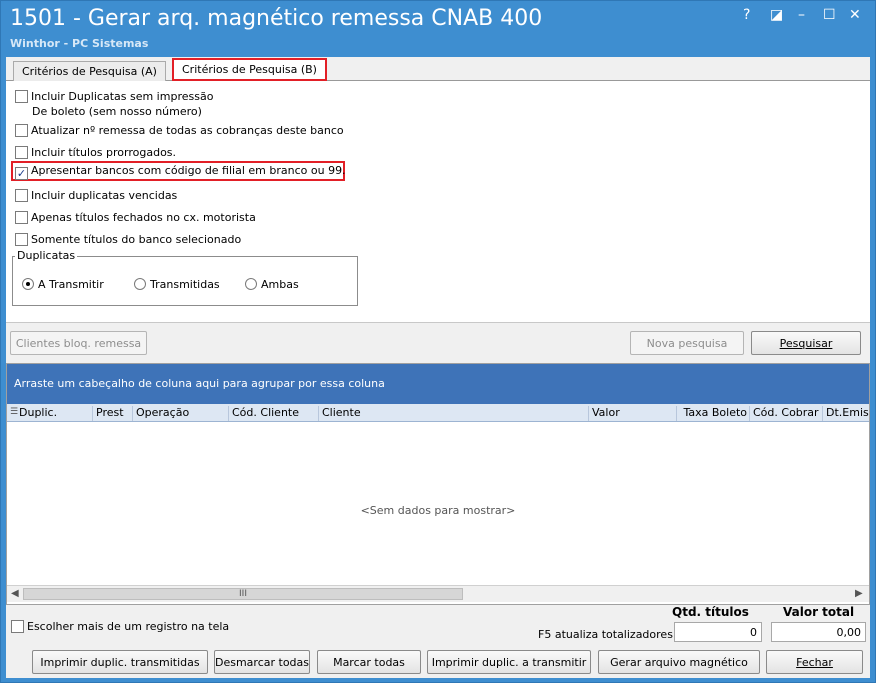 Image resolution: width=876 pixels, height=683 pixels. Describe the element at coordinates (136, 239) in the screenshot. I see `checkbox-label: Somente títulos do banco selecionado` at that location.